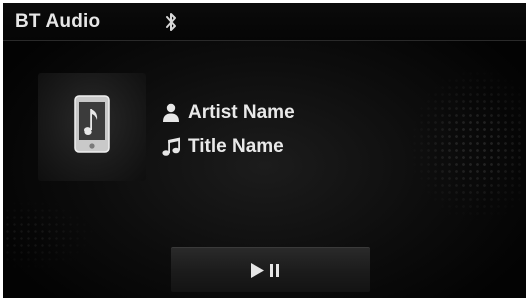  I want to click on play-pause-icon, so click(265, 270).